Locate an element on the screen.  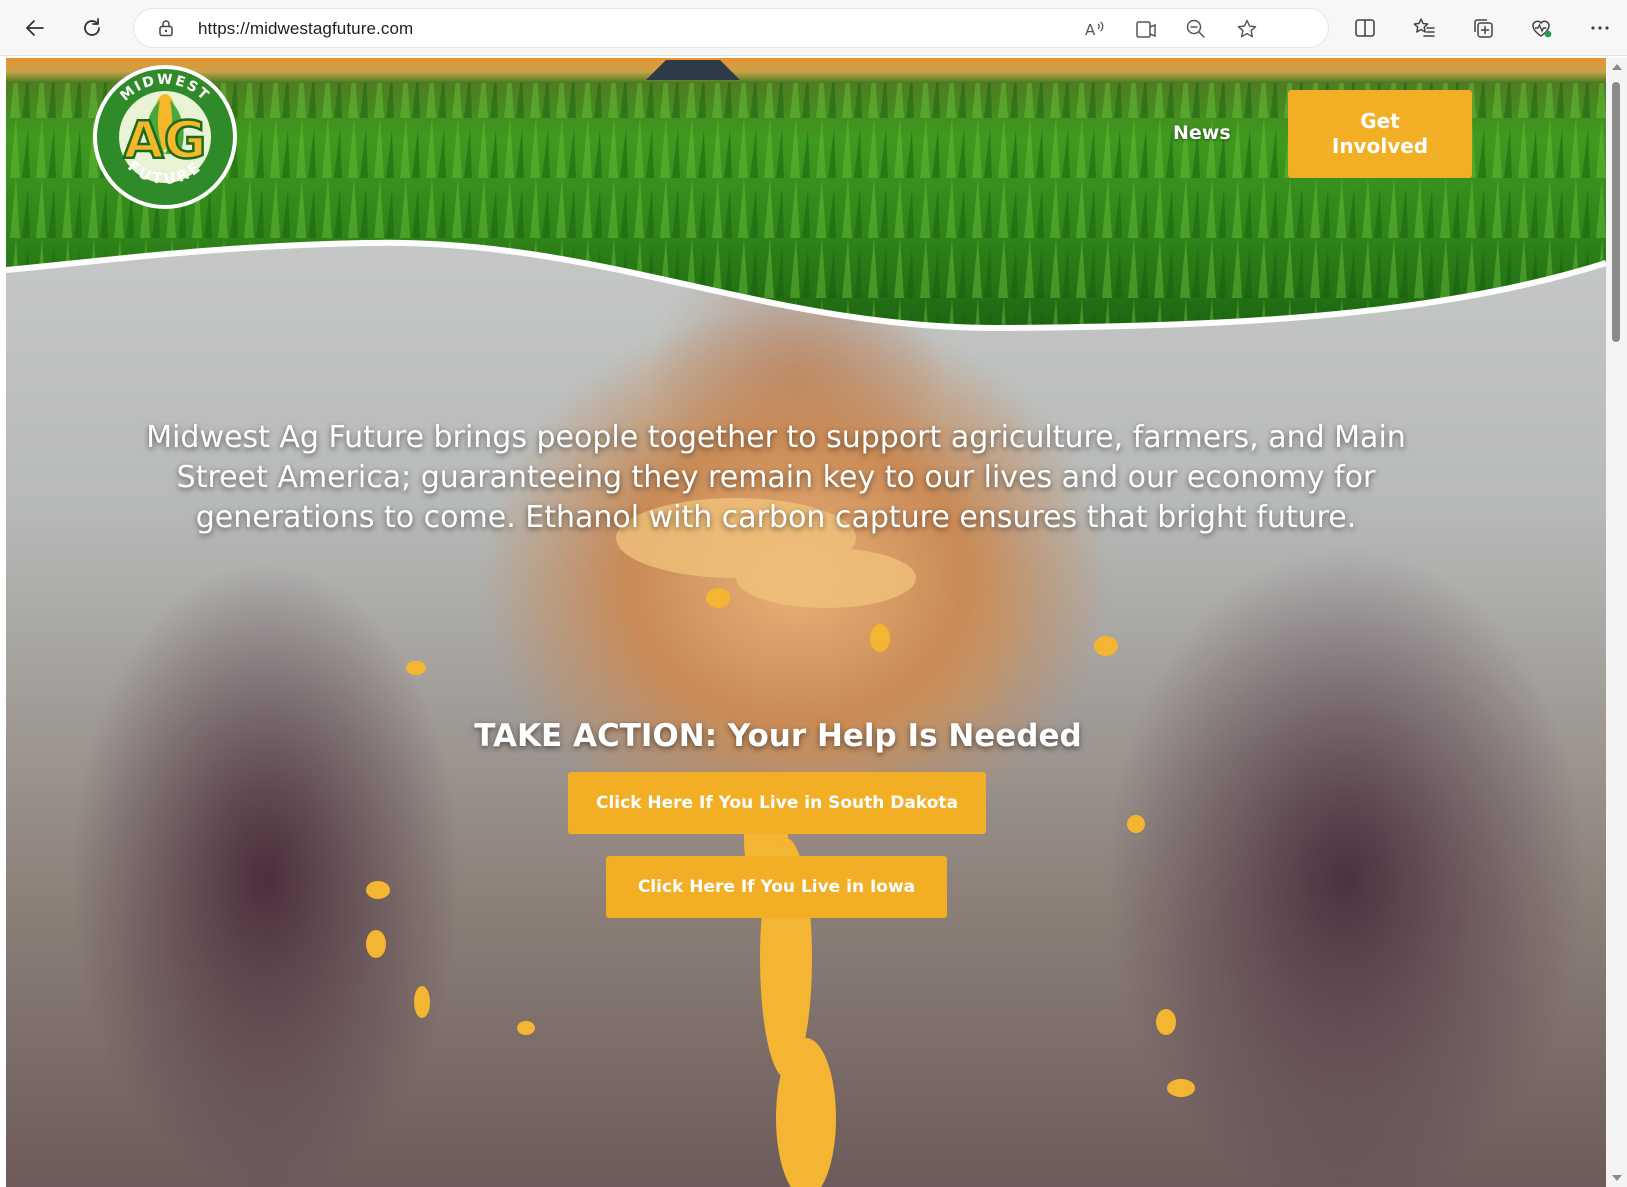
back-button is located at coordinates (35, 28).